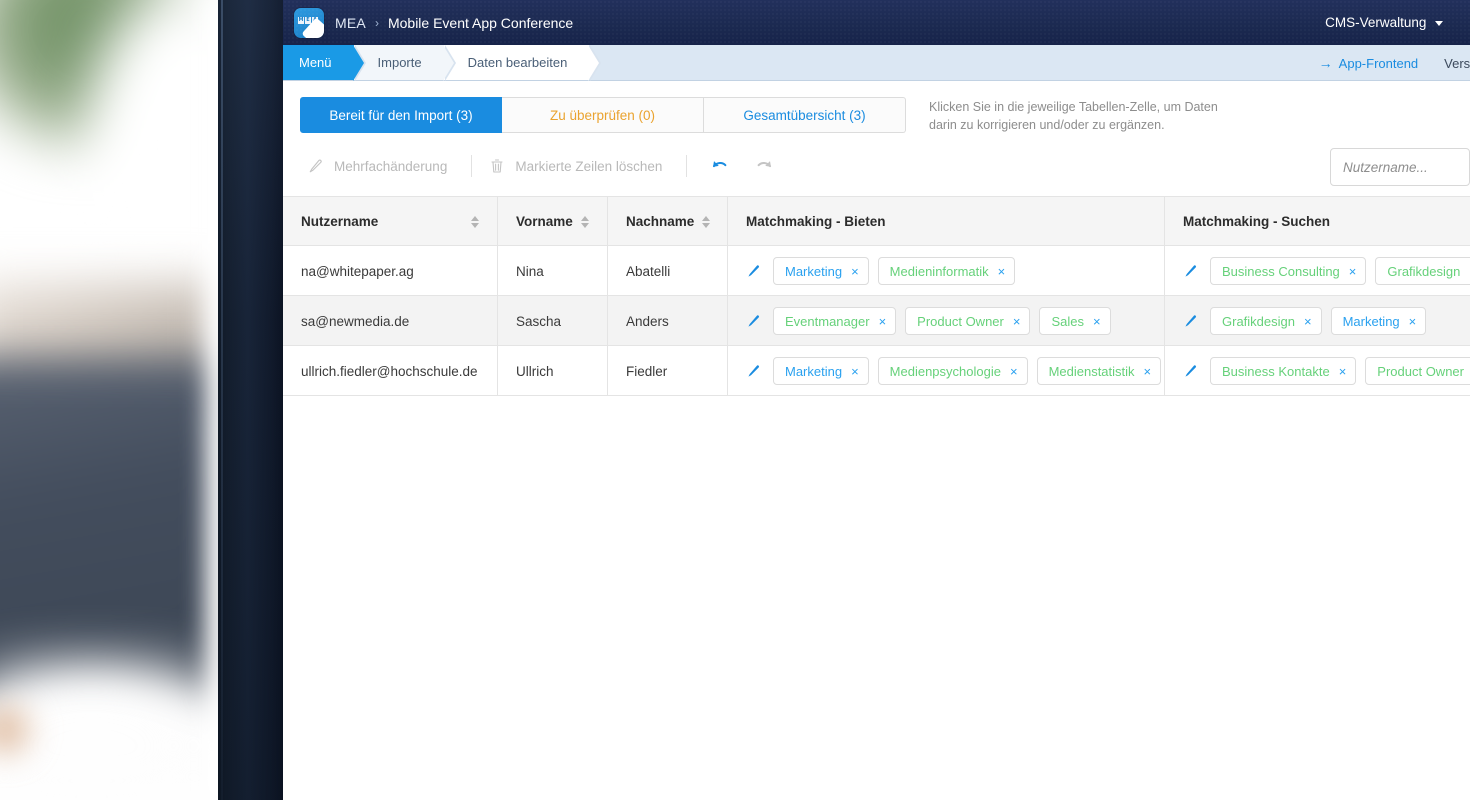 This screenshot has width=1470, height=800. What do you see at coordinates (553, 371) in the screenshot?
I see `cell-firstname: Ullrich` at bounding box center [553, 371].